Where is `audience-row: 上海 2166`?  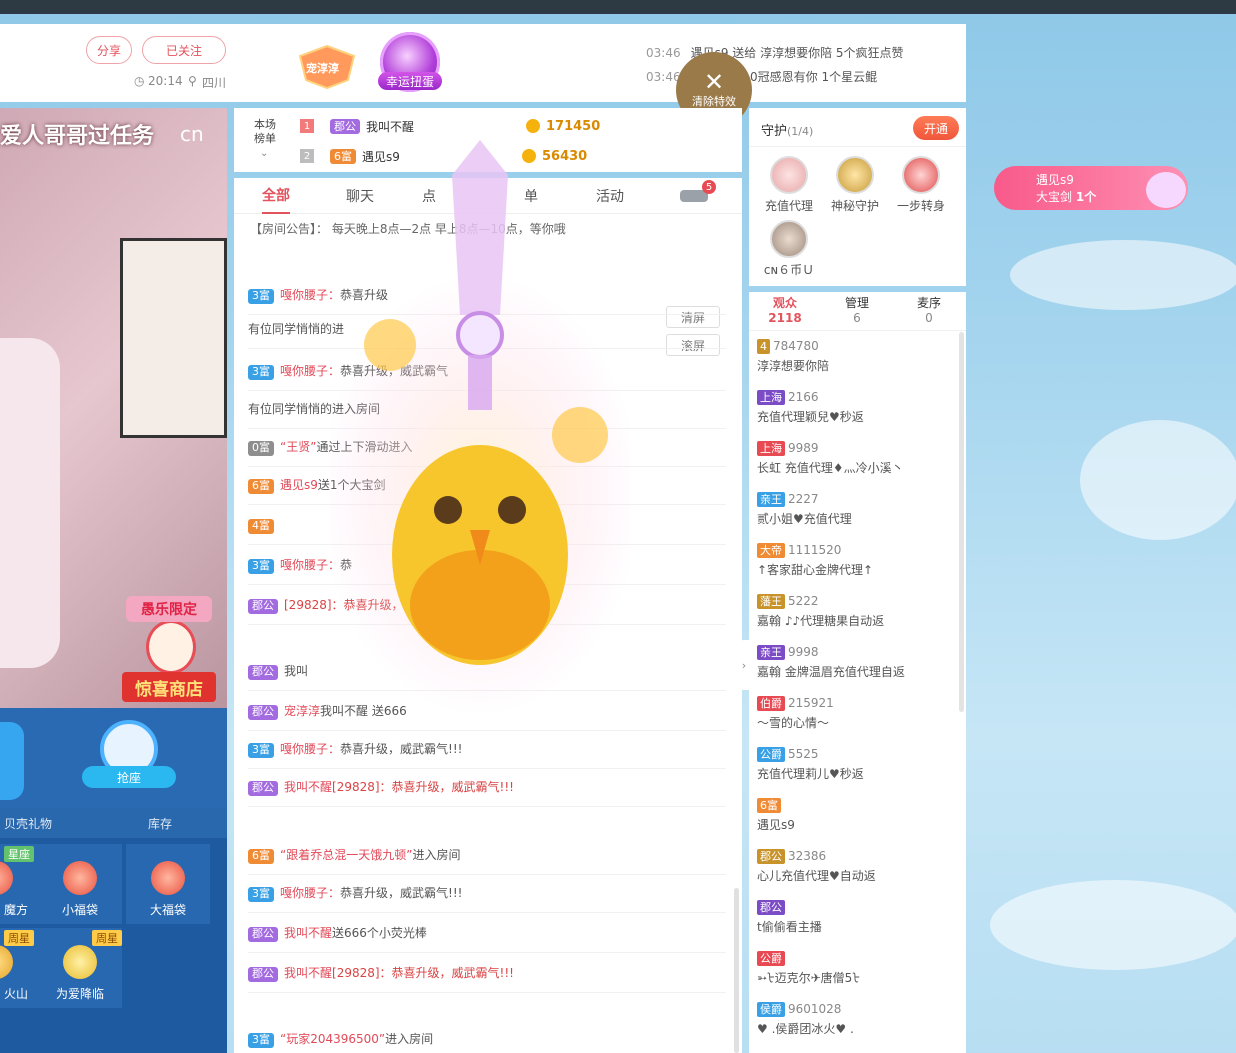 audience-row: 上海 2166 is located at coordinates (857, 397).